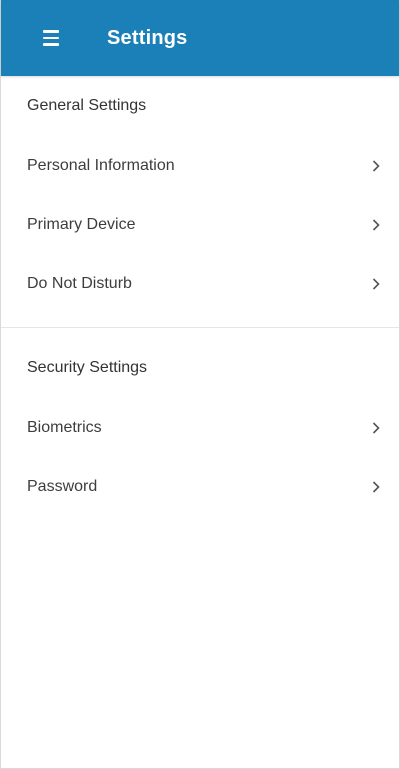  What do you see at coordinates (64, 427) in the screenshot?
I see `settings-item-label: Biometrics` at bounding box center [64, 427].